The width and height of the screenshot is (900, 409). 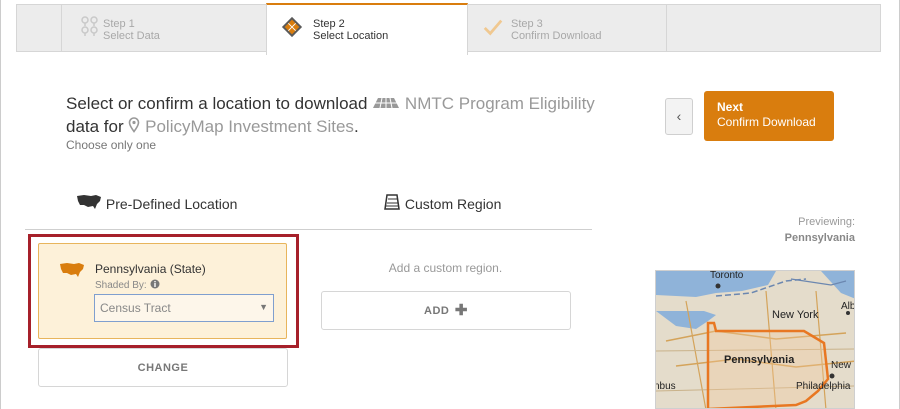 What do you see at coordinates (727, 275) in the screenshot?
I see `map-label-toronto: Toronto` at bounding box center [727, 275].